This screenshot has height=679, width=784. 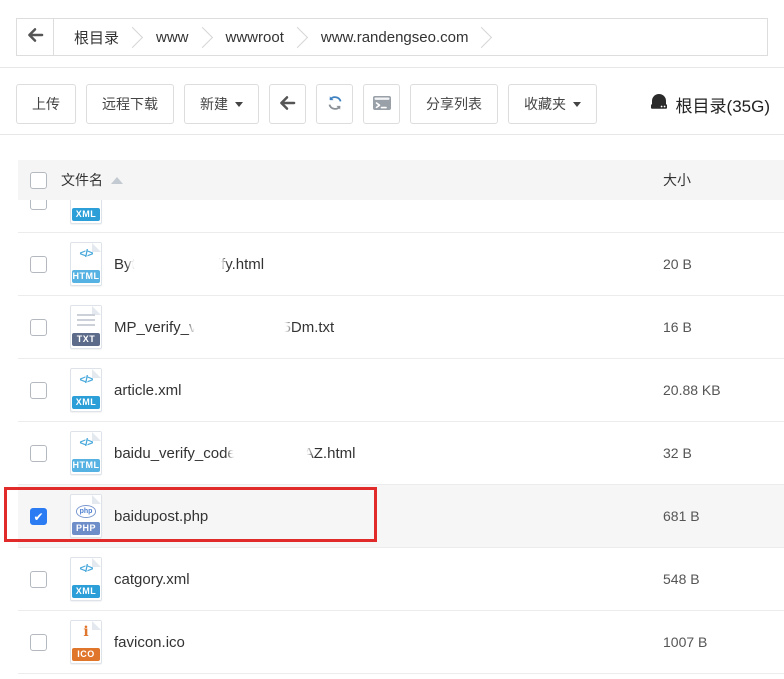 I want to click on clipped-row: </> XML, so click(x=401, y=216).